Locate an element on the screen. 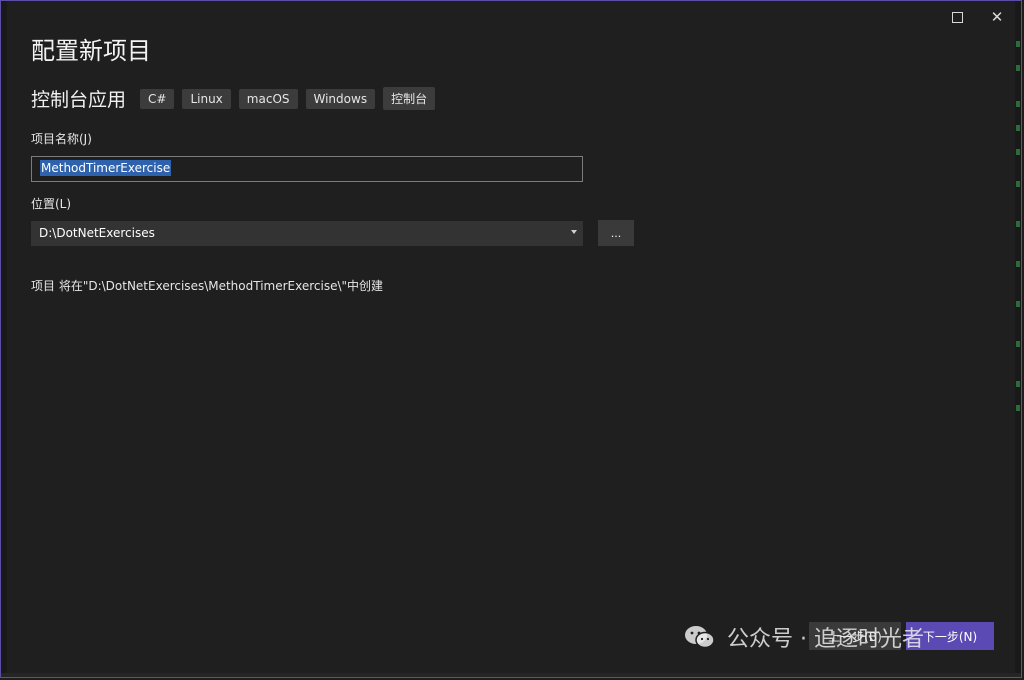 The height and width of the screenshot is (680, 1024). back-button: 上一步(B) is located at coordinates (855, 636).